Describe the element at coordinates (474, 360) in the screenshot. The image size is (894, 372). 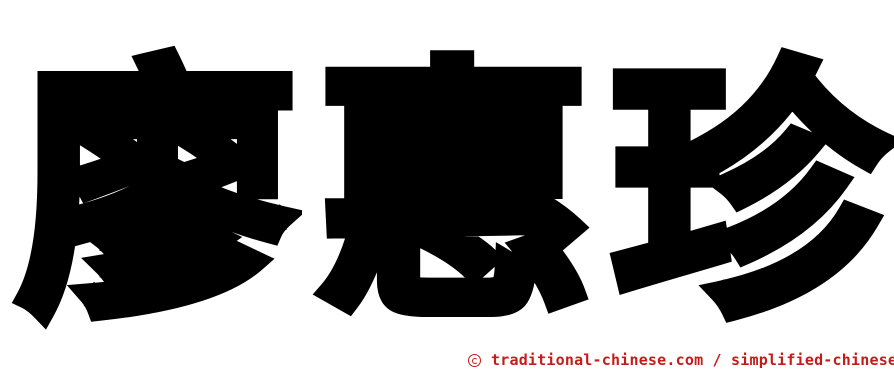
I see `copyright-icon` at that location.